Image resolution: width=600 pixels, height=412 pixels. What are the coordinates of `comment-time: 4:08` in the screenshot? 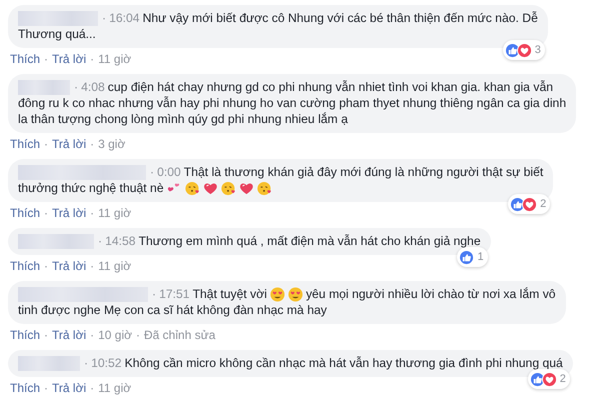 It's located at (93, 87).